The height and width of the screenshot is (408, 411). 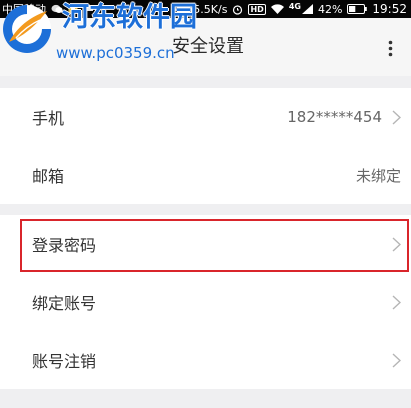 What do you see at coordinates (257, 9) in the screenshot?
I see `hd-badge: HD` at bounding box center [257, 9].